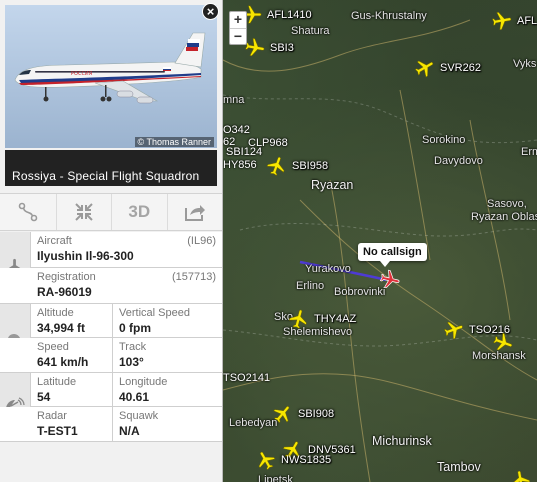  I want to click on flight-callsign-partial: HY856, so click(240, 165).